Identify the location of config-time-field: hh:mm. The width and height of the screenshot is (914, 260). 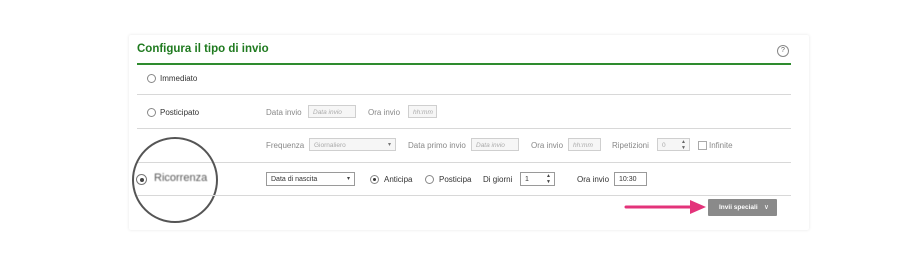
(584, 144).